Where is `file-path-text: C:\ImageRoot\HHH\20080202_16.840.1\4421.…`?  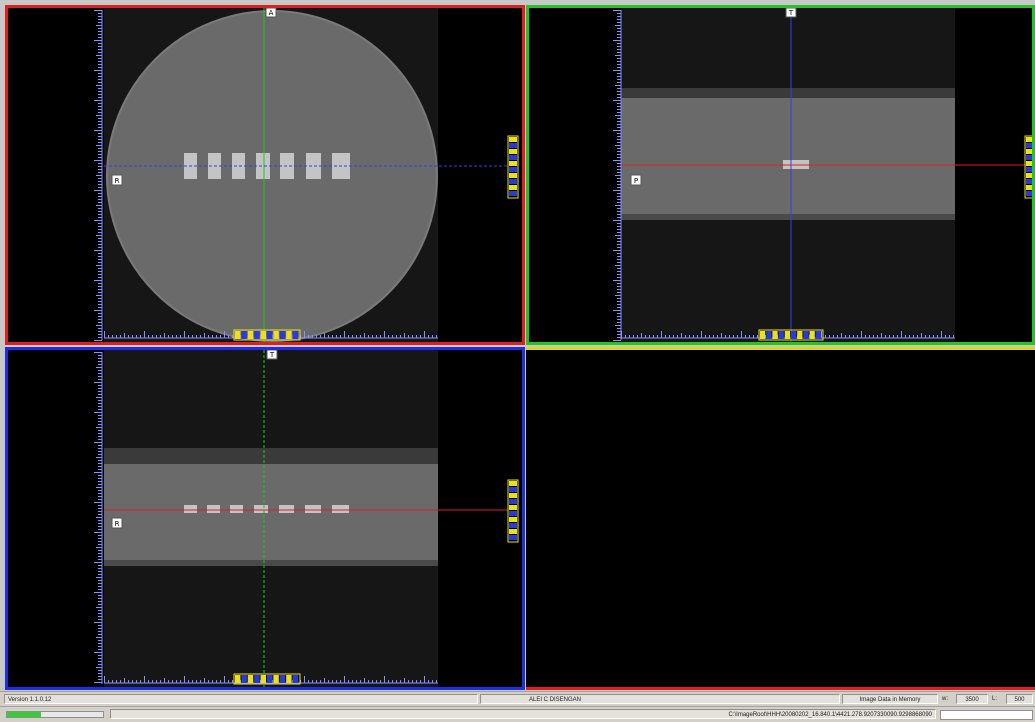
file-path-text: C:\ImageRoot\HHH\20080202_16.840.1\4421.… is located at coordinates (523, 714).